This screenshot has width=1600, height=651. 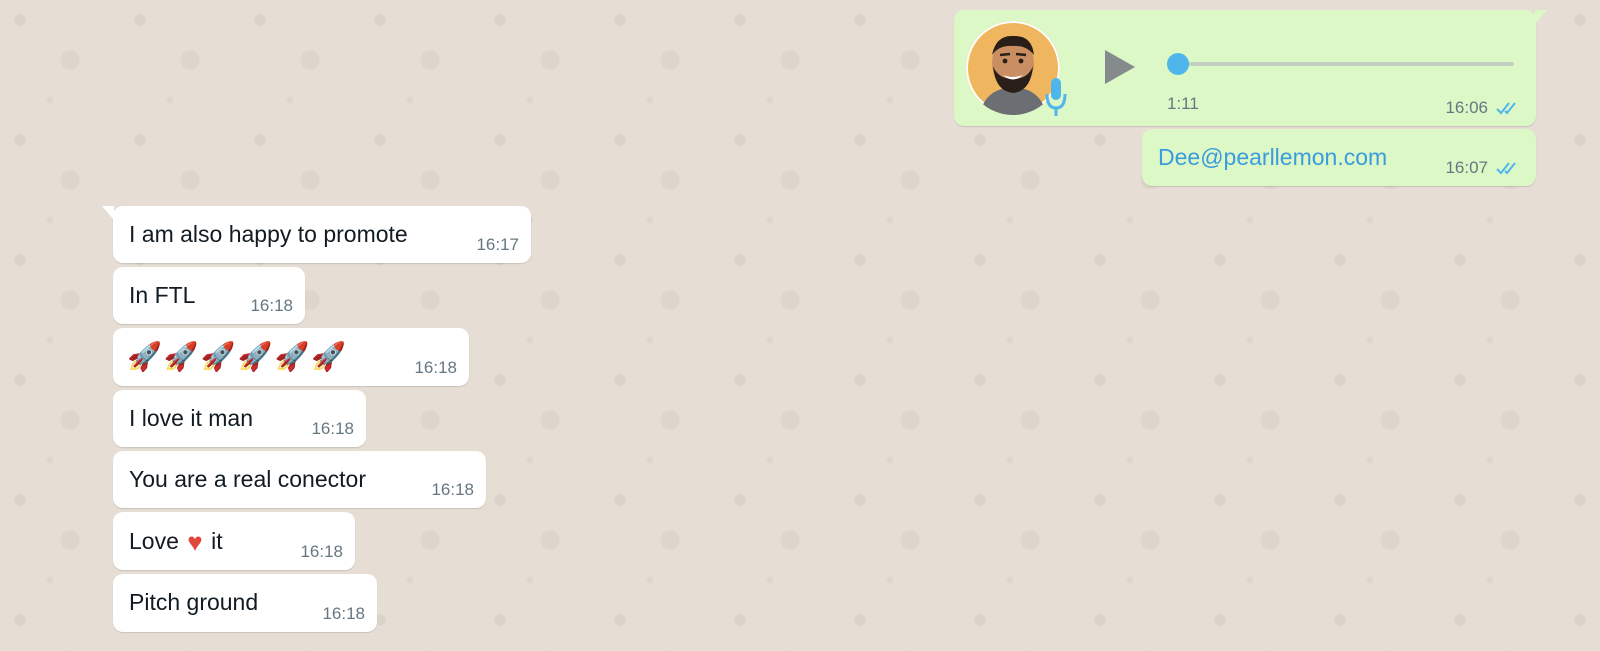 I want to click on audio-progress-track, so click(x=1345, y=64).